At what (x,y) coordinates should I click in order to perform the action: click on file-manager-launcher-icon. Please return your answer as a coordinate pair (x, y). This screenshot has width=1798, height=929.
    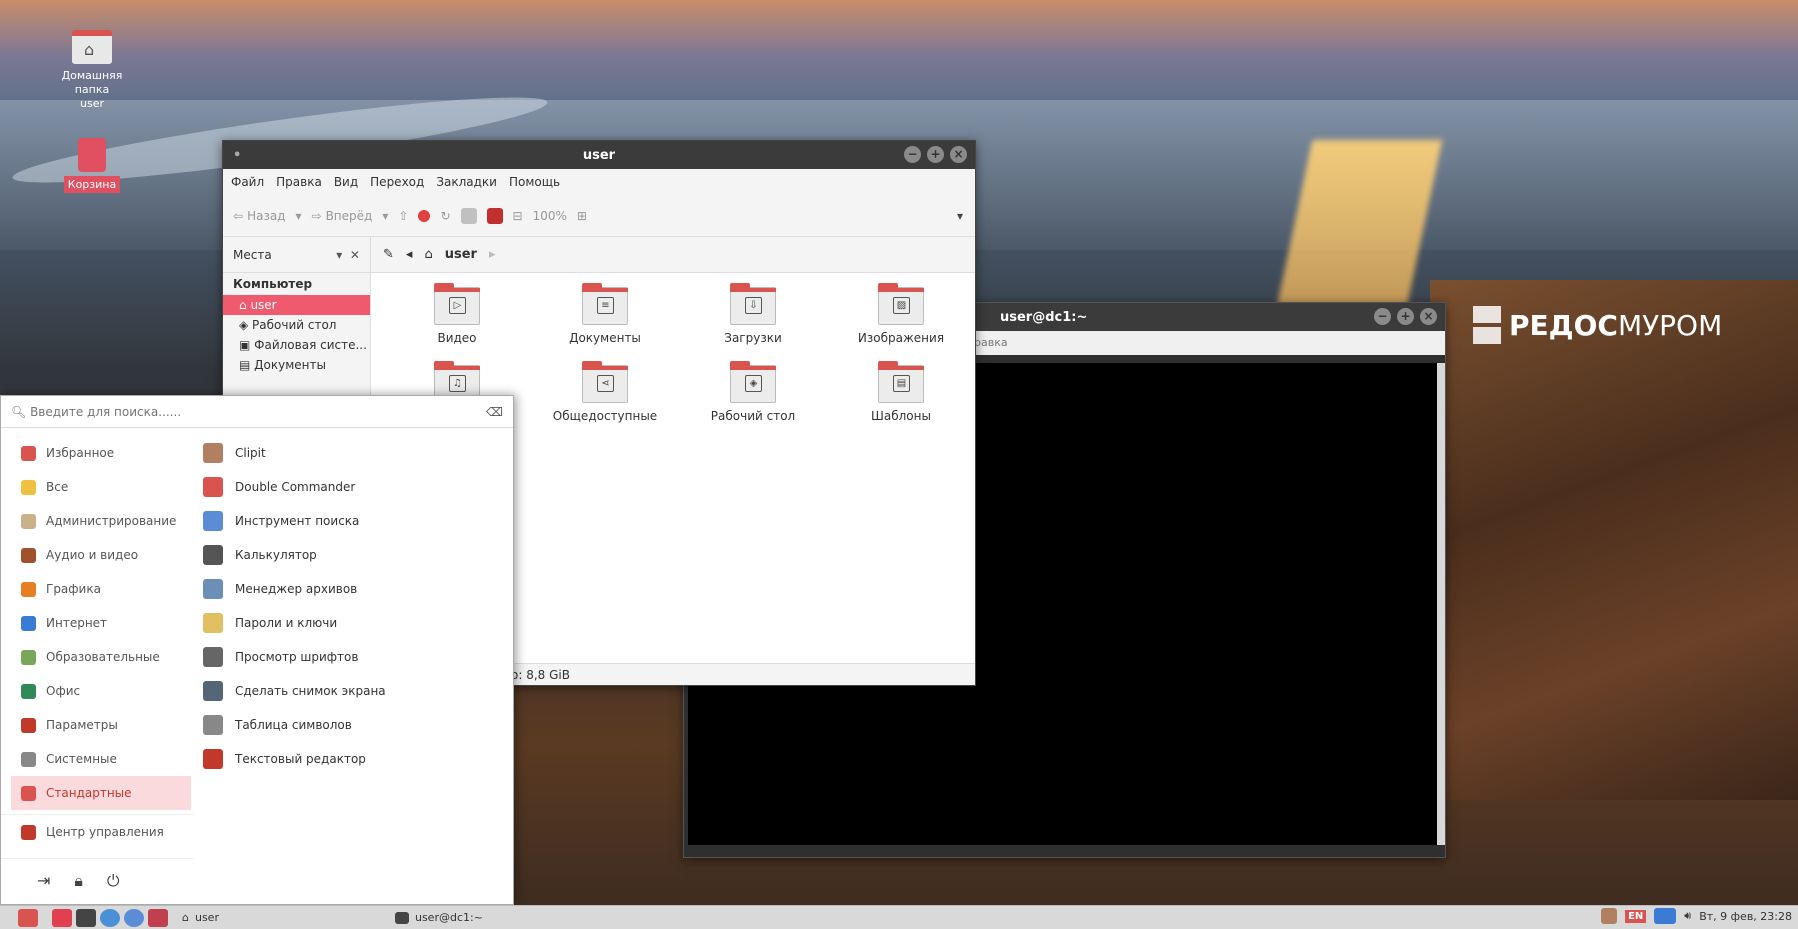
    Looking at the image, I should click on (62, 917).